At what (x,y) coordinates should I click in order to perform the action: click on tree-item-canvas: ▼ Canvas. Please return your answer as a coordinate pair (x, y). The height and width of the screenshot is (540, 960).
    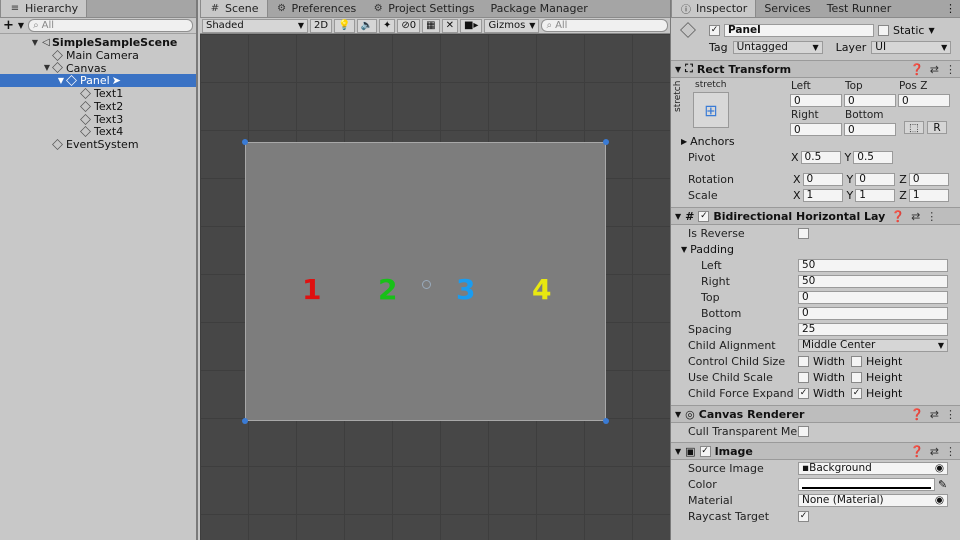
    Looking at the image, I should click on (98, 68).